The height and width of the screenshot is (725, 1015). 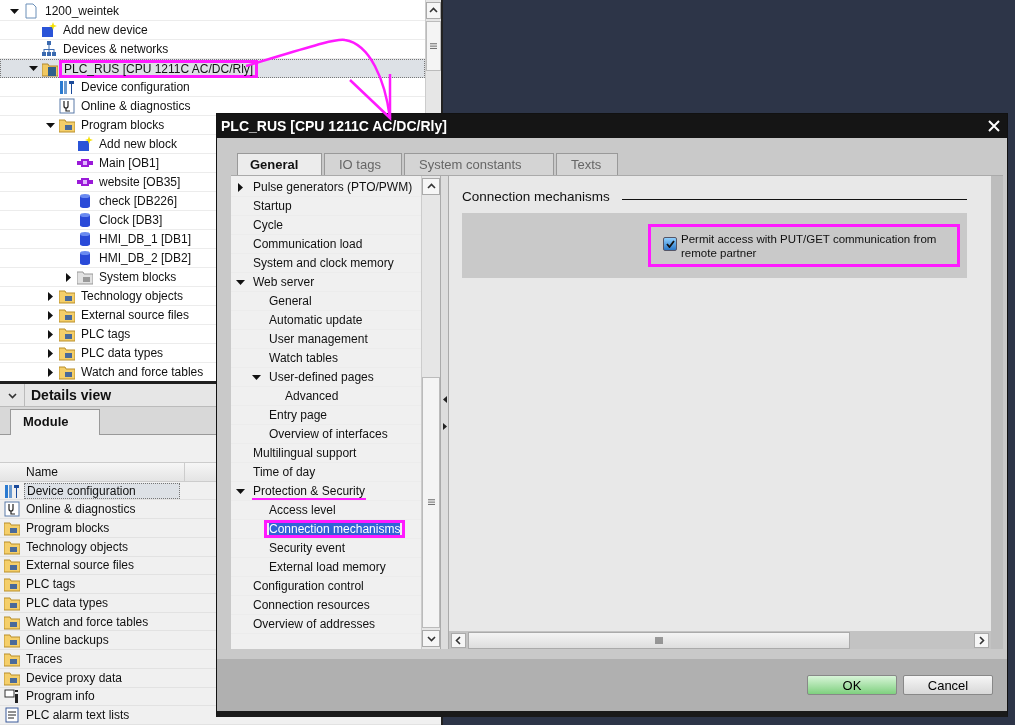 I want to click on tree-item-label: Watch and force tables, so click(x=142, y=372).